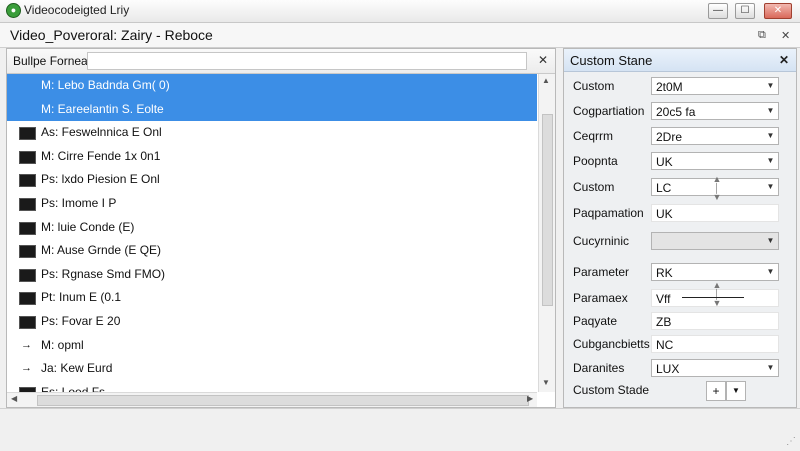  I want to click on scroll-right-icon: ▶, so click(530, 398).